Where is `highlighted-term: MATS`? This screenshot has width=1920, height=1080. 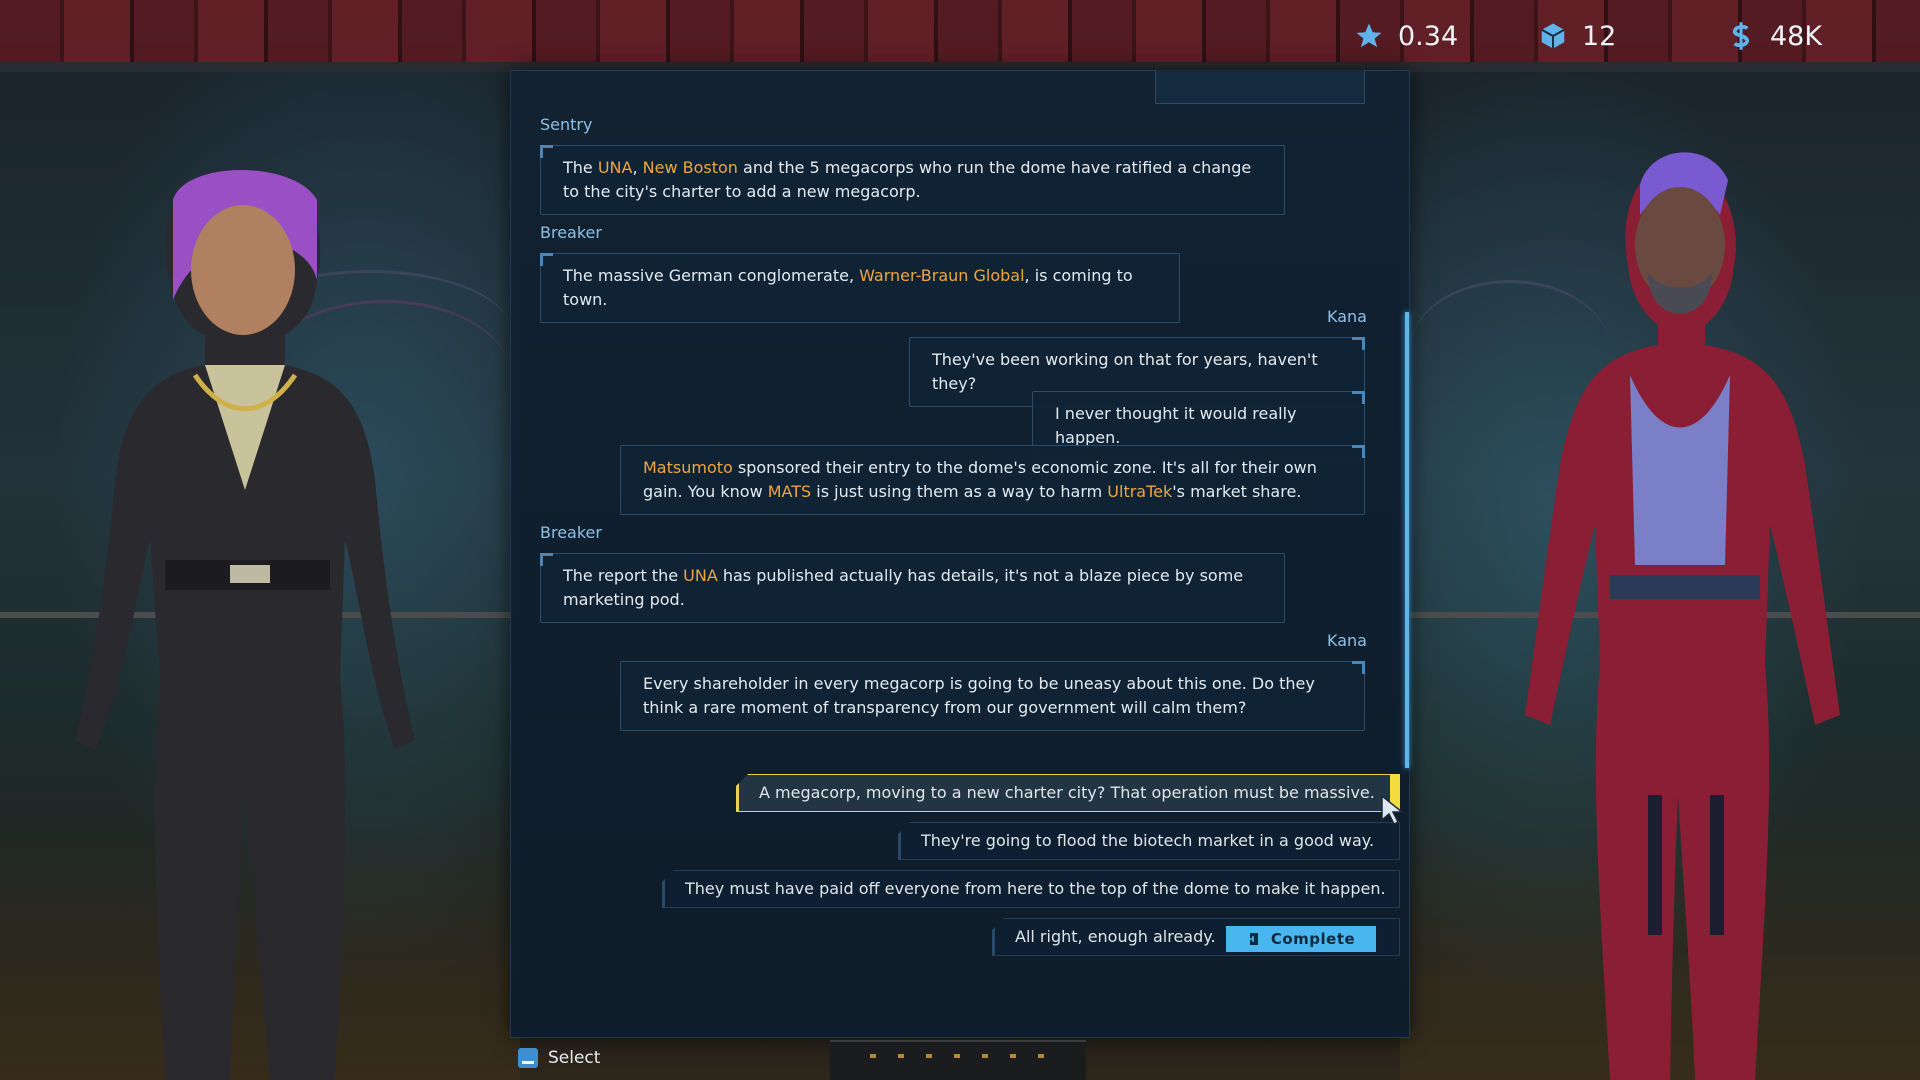 highlighted-term: MATS is located at coordinates (789, 491).